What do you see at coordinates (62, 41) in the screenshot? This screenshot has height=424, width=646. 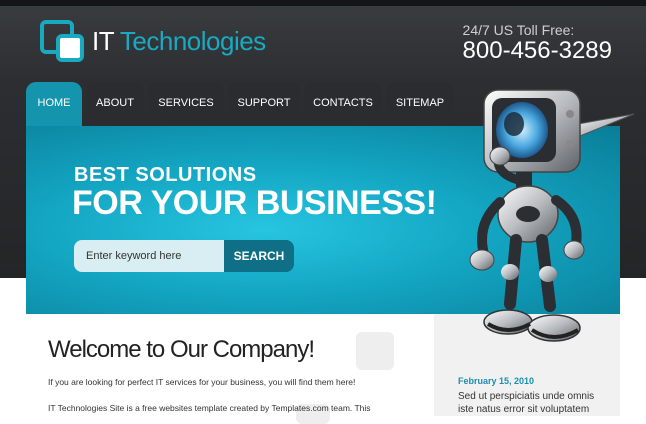 I see `logo-mark-icon` at bounding box center [62, 41].